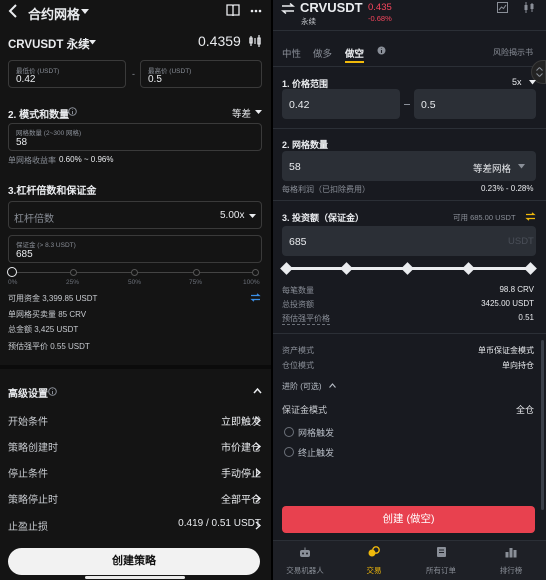 This screenshot has height=580, width=546. I want to click on grid-count-input: 58 等差网格, so click(409, 166).